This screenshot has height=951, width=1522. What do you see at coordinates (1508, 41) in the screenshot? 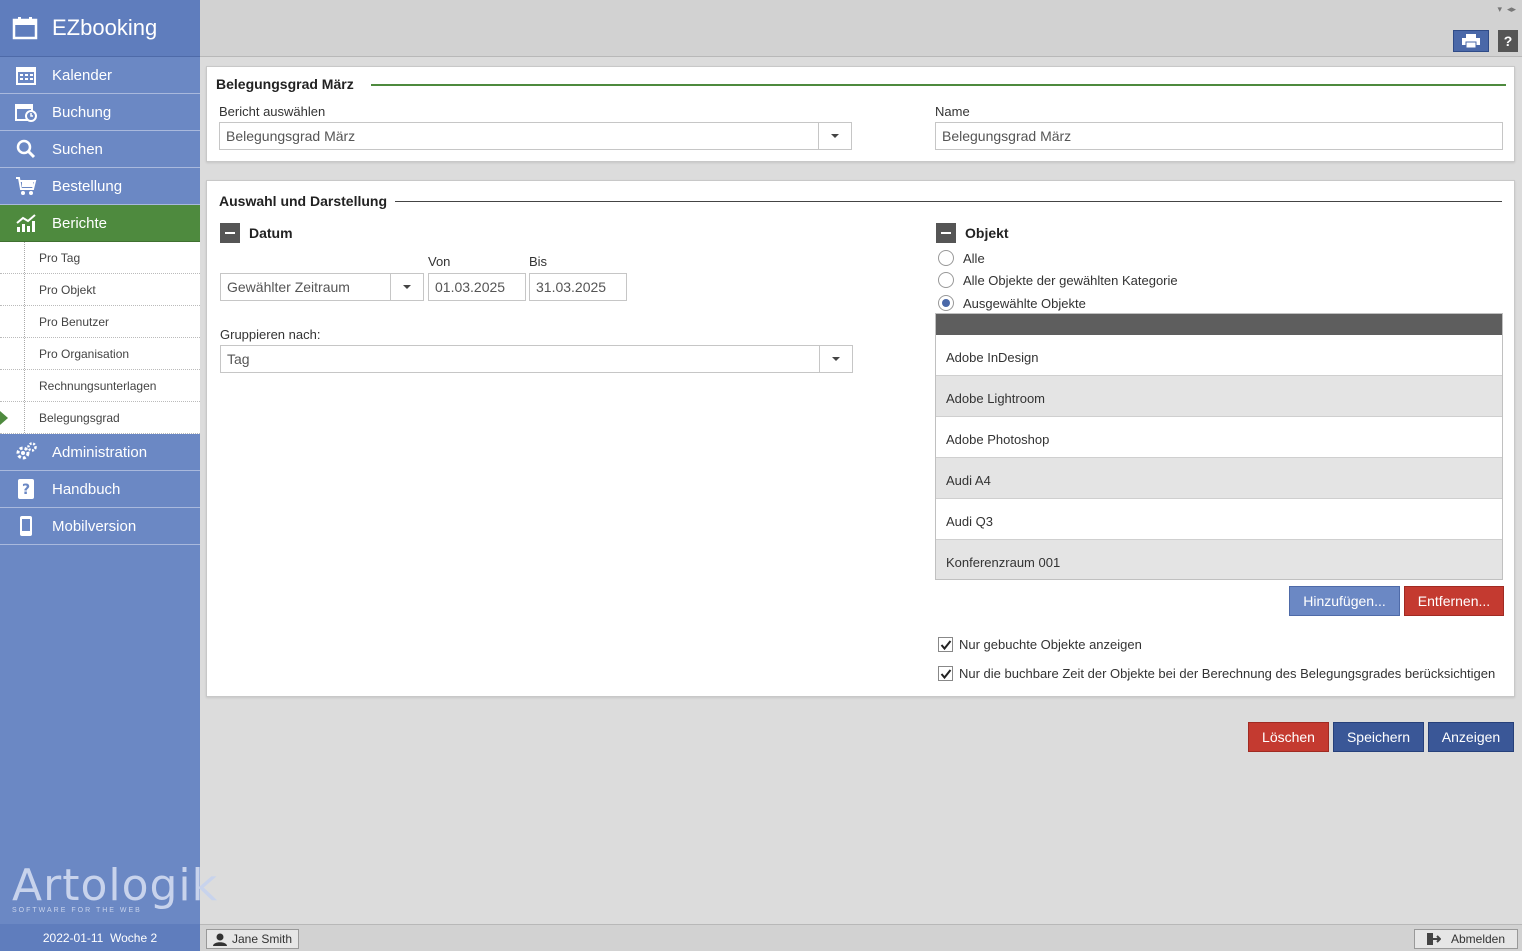
I see `help-button: ?` at bounding box center [1508, 41].